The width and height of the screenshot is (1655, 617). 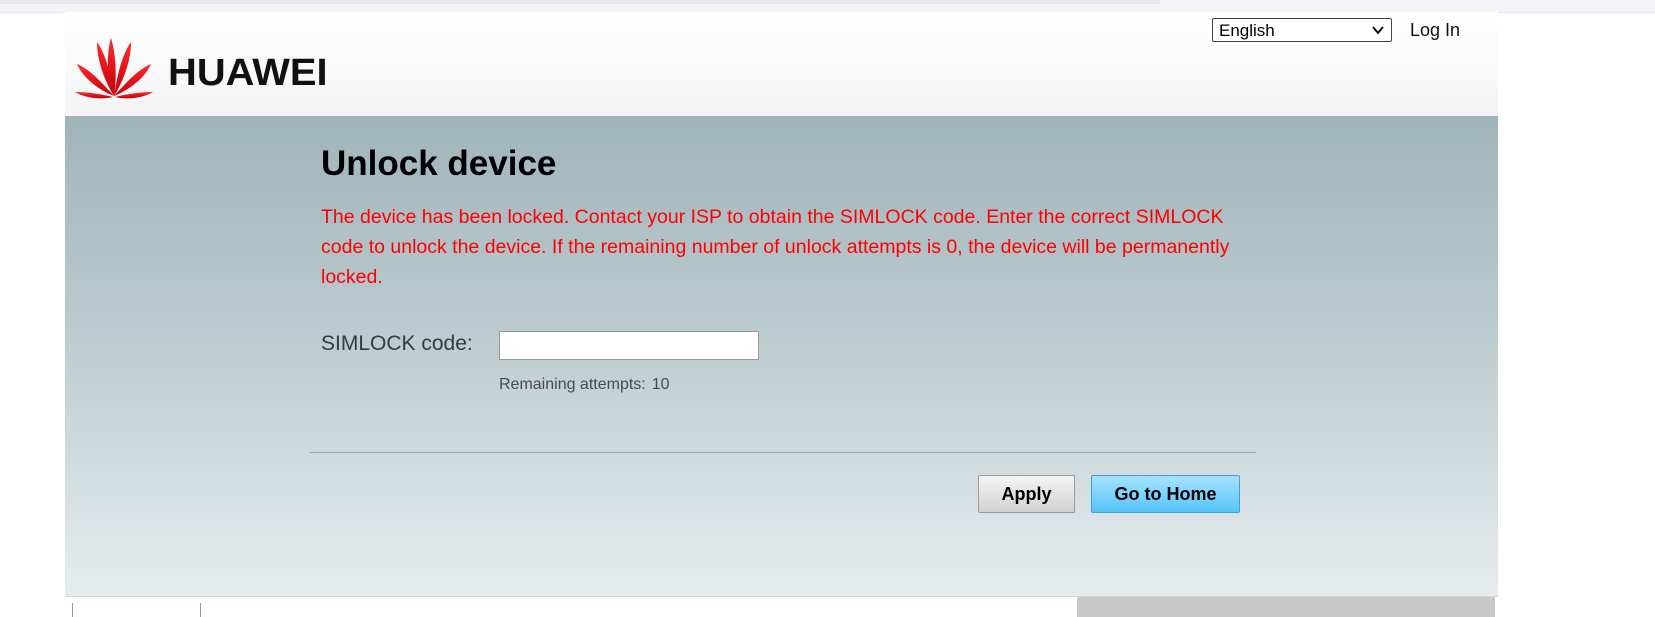 I want to click on simlock-code-input, so click(x=629, y=345).